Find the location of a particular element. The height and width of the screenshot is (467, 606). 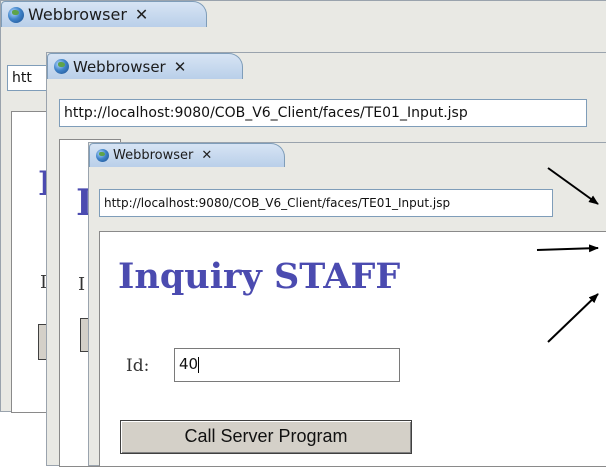

annotation-arrows is located at coordinates (567, 255).